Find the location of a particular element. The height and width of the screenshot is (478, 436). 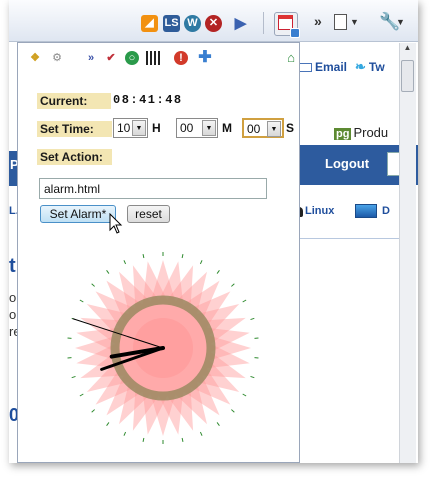

action-url-input is located at coordinates (153, 188).